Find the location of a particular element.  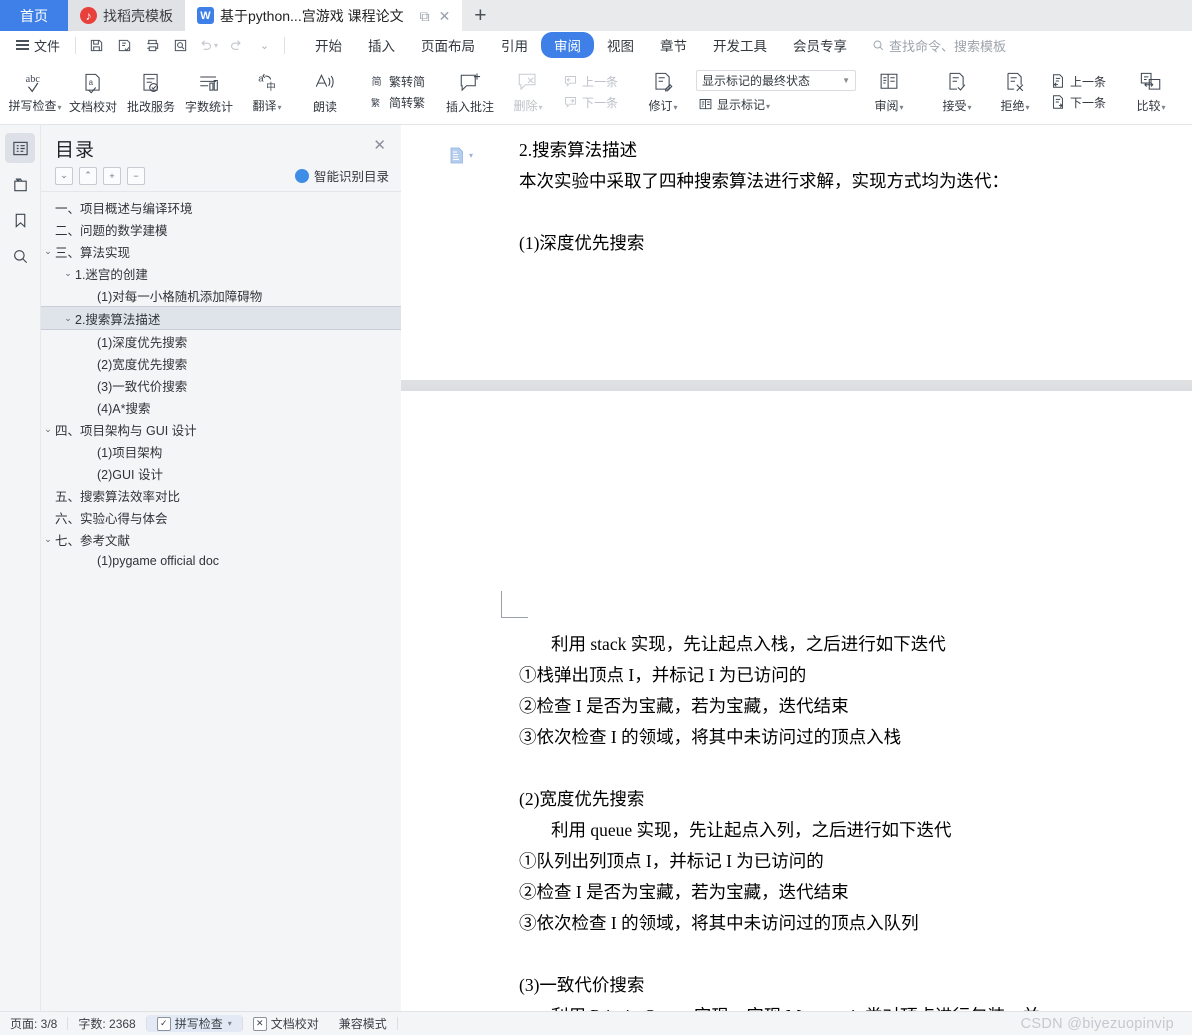

toc-item-label: 二、问题的数学建模 is located at coordinates (111, 230).